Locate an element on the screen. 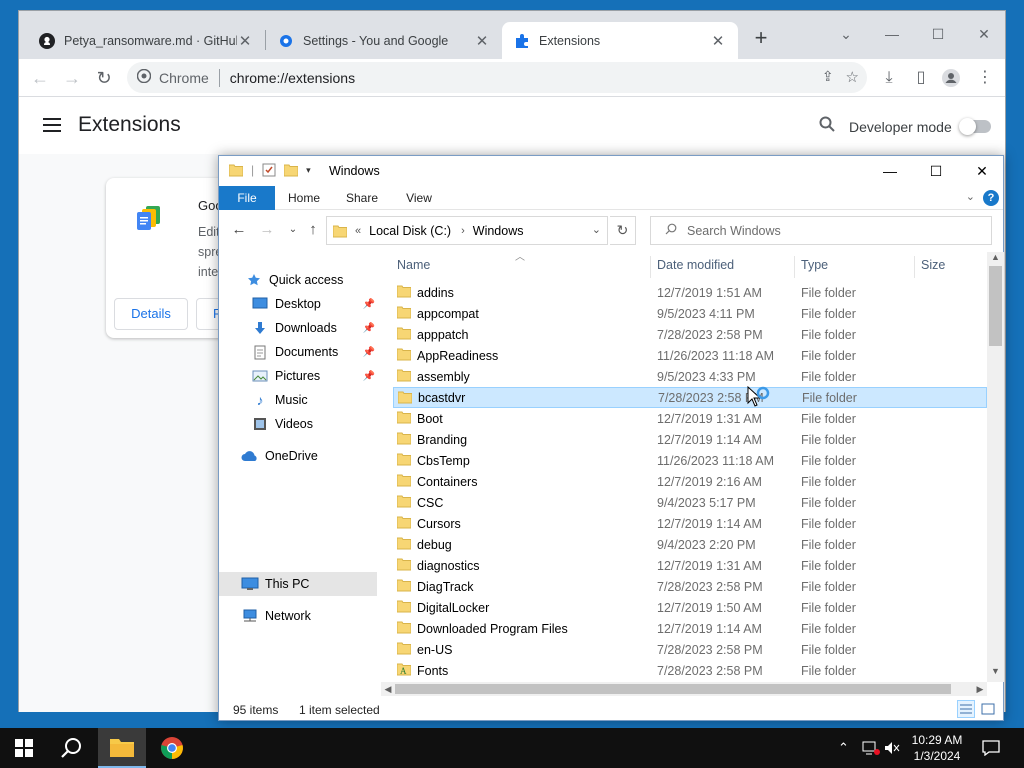  file-explorer-icon is located at coordinates (122, 748).